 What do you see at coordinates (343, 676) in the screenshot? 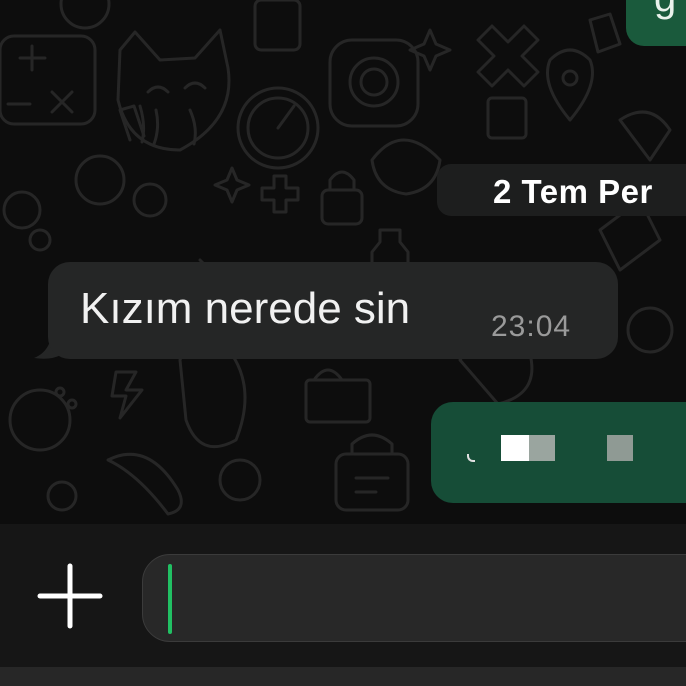
I see `bottom-bar` at bounding box center [343, 676].